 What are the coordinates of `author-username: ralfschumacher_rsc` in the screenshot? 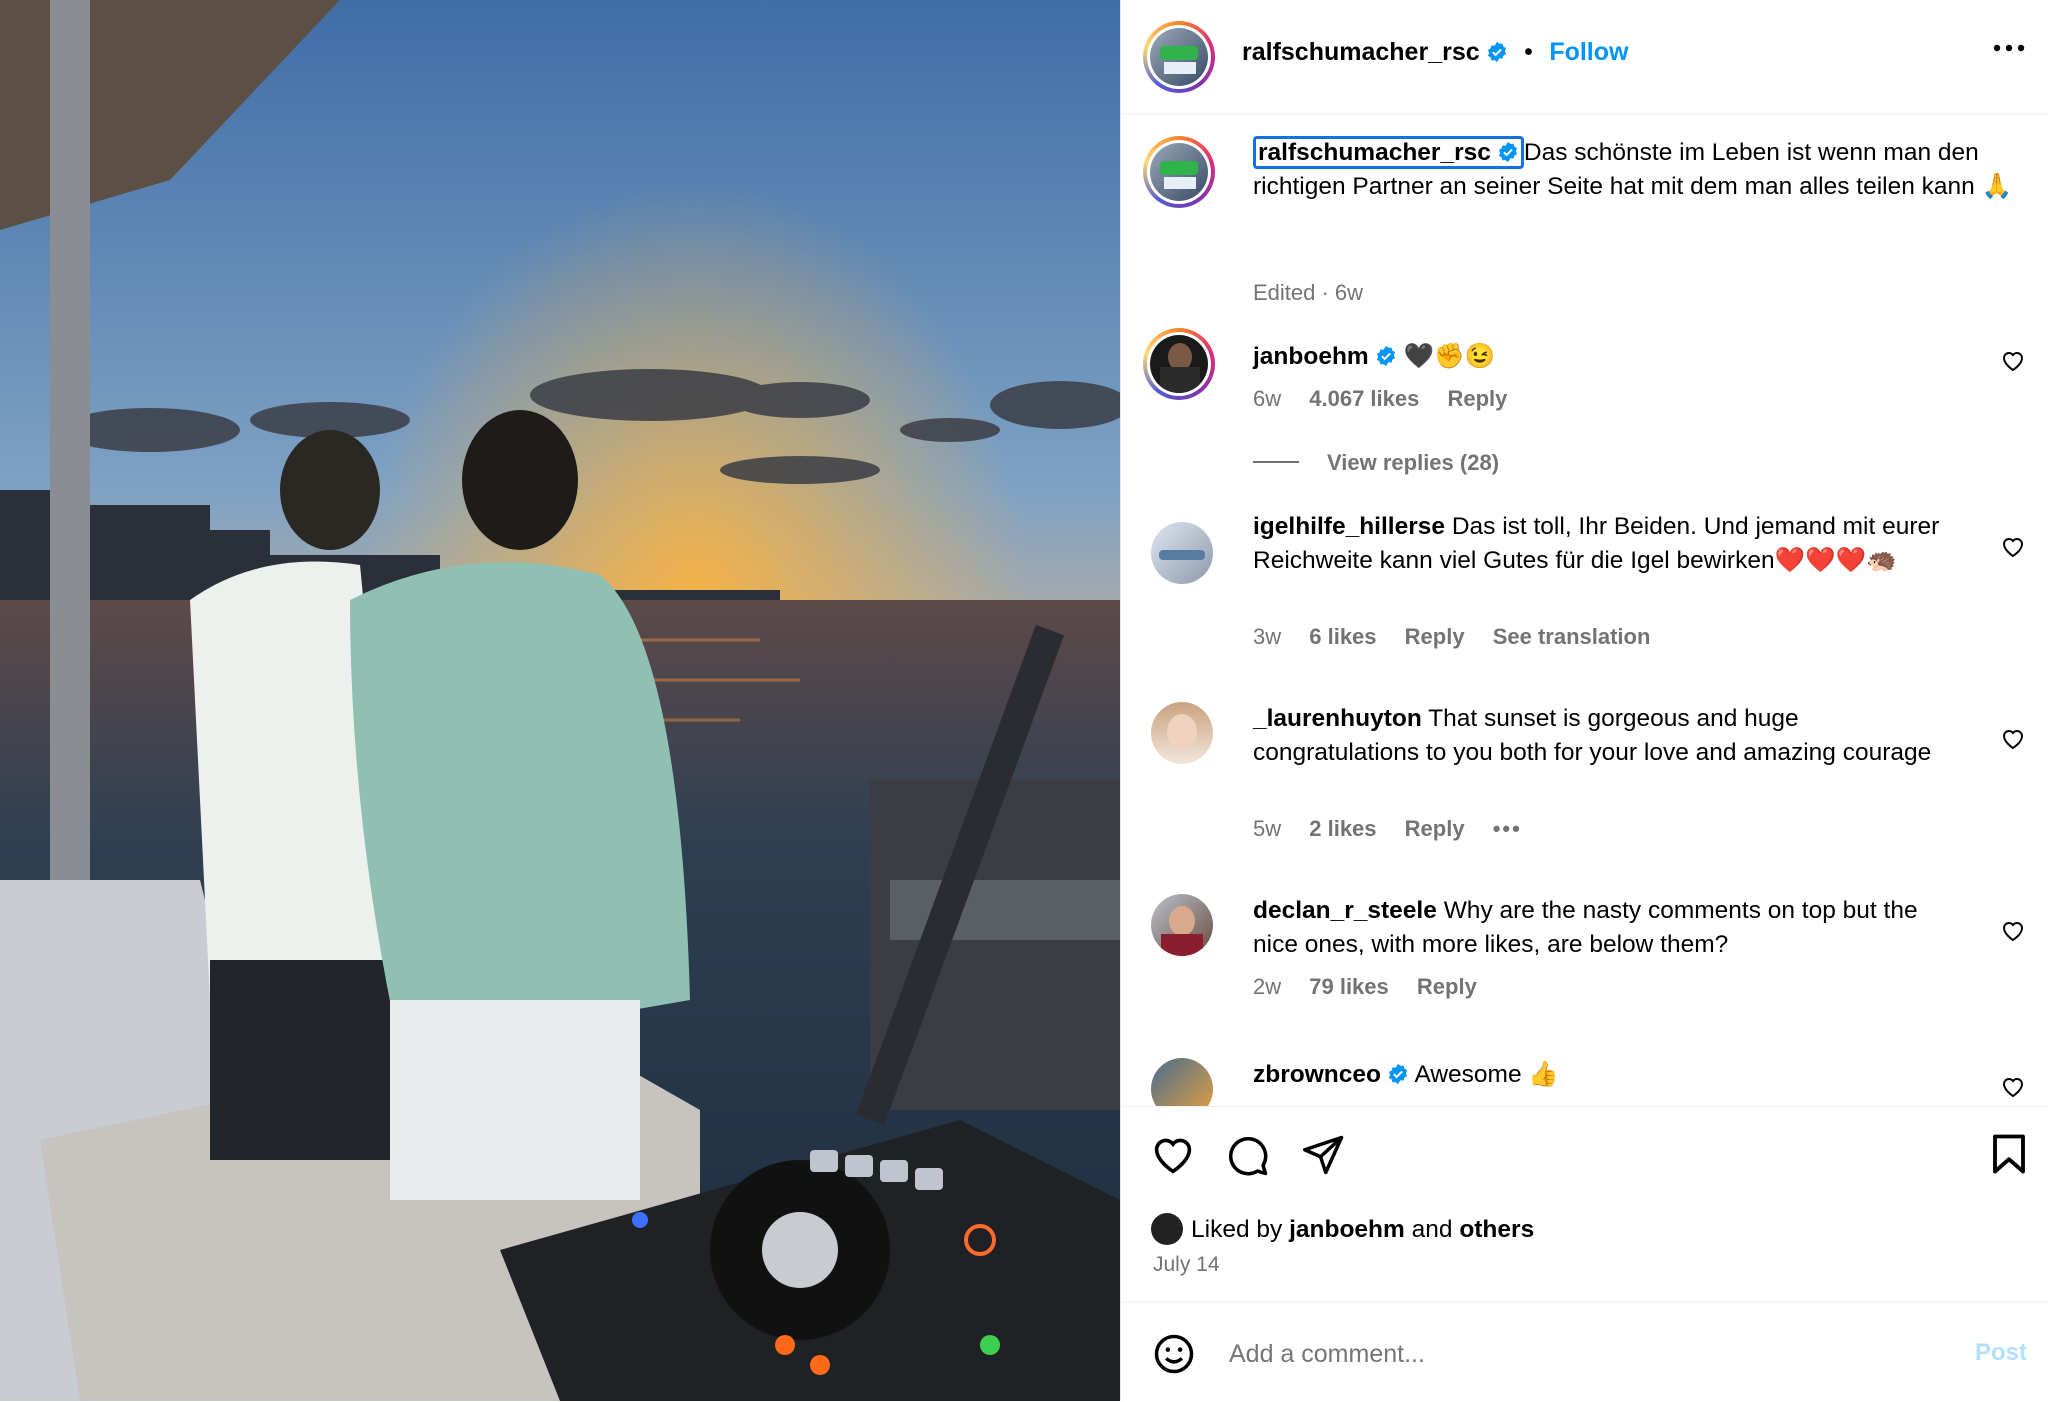 It's located at (1361, 52).